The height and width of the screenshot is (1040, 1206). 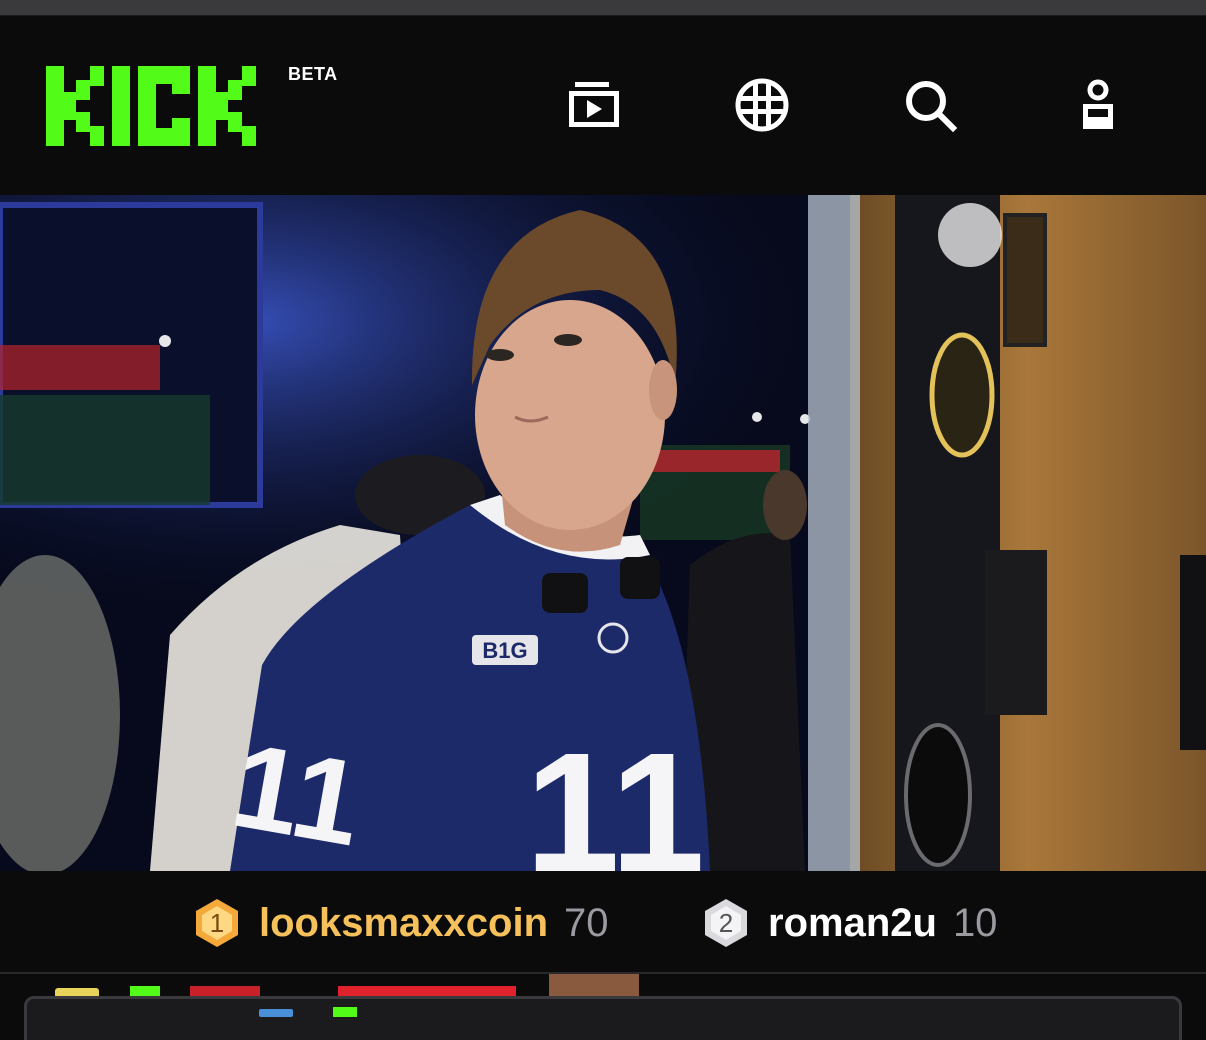 I want to click on following-icon, so click(x=594, y=104).